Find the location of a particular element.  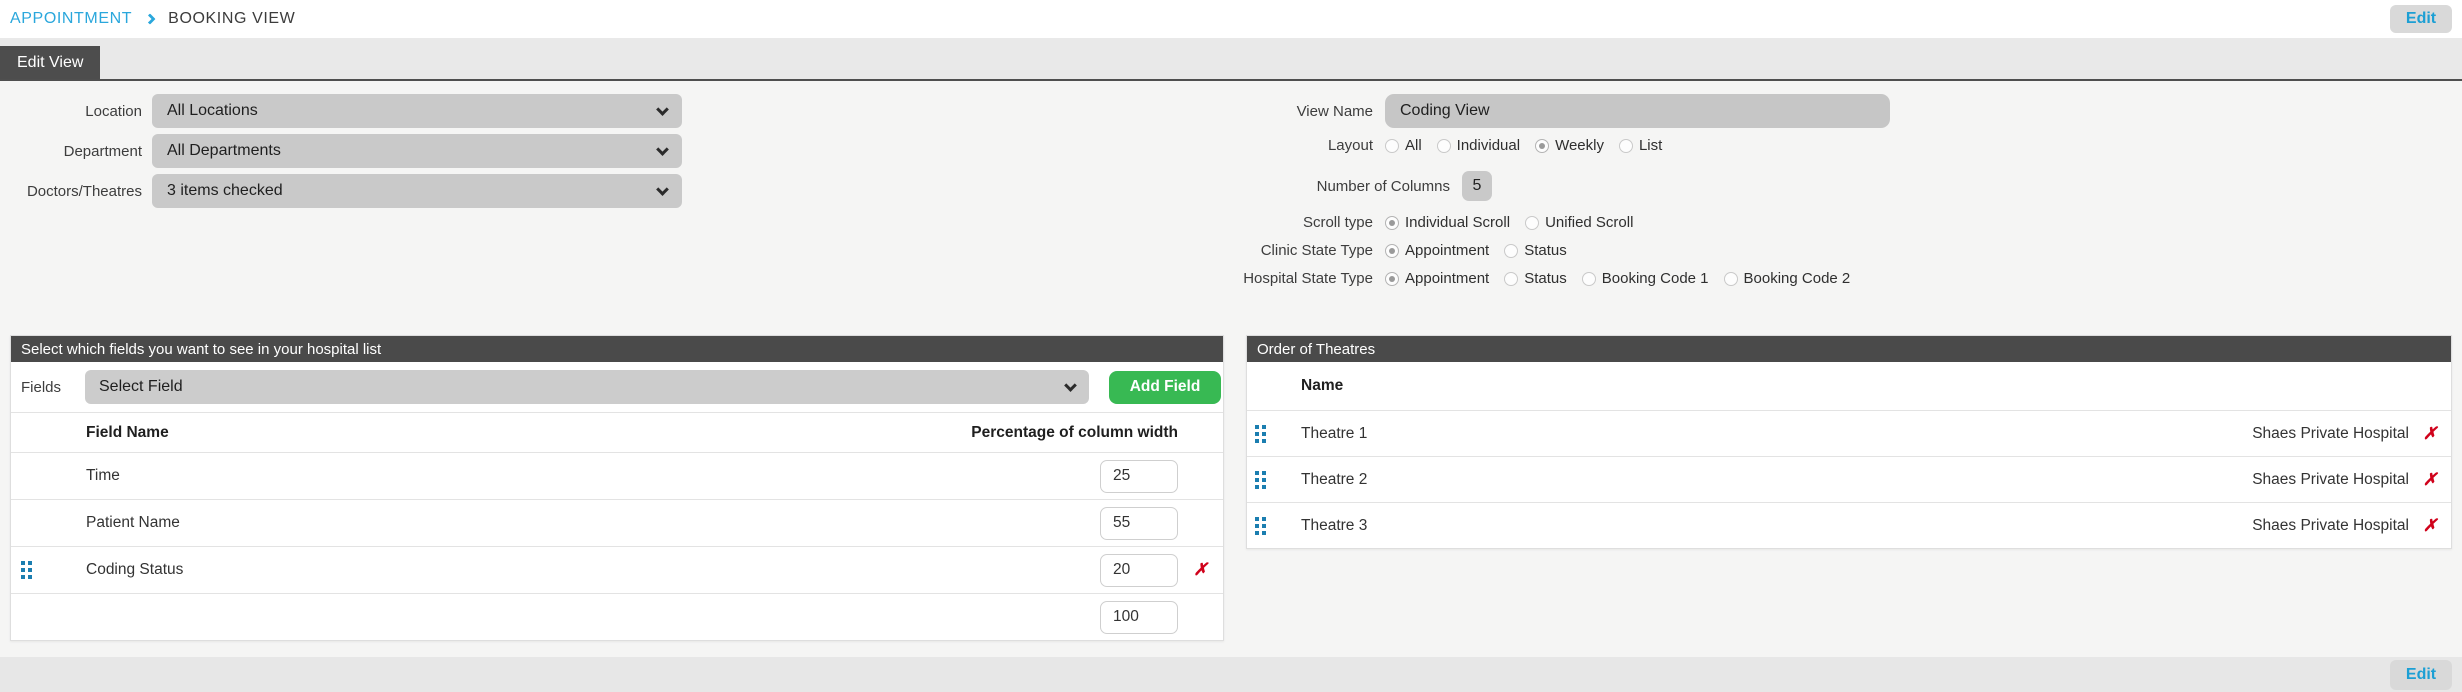

breadcrumb-booking-view: BOOKING VIEW is located at coordinates (232, 18).